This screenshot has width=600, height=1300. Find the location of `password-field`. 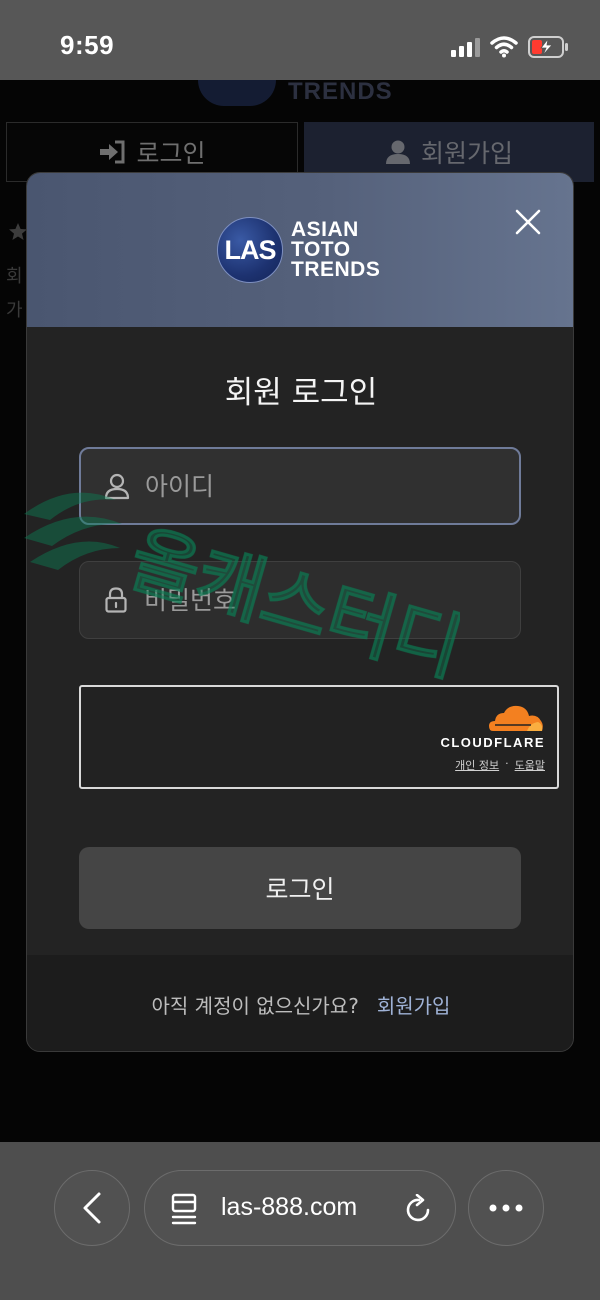

password-field is located at coordinates (300, 600).